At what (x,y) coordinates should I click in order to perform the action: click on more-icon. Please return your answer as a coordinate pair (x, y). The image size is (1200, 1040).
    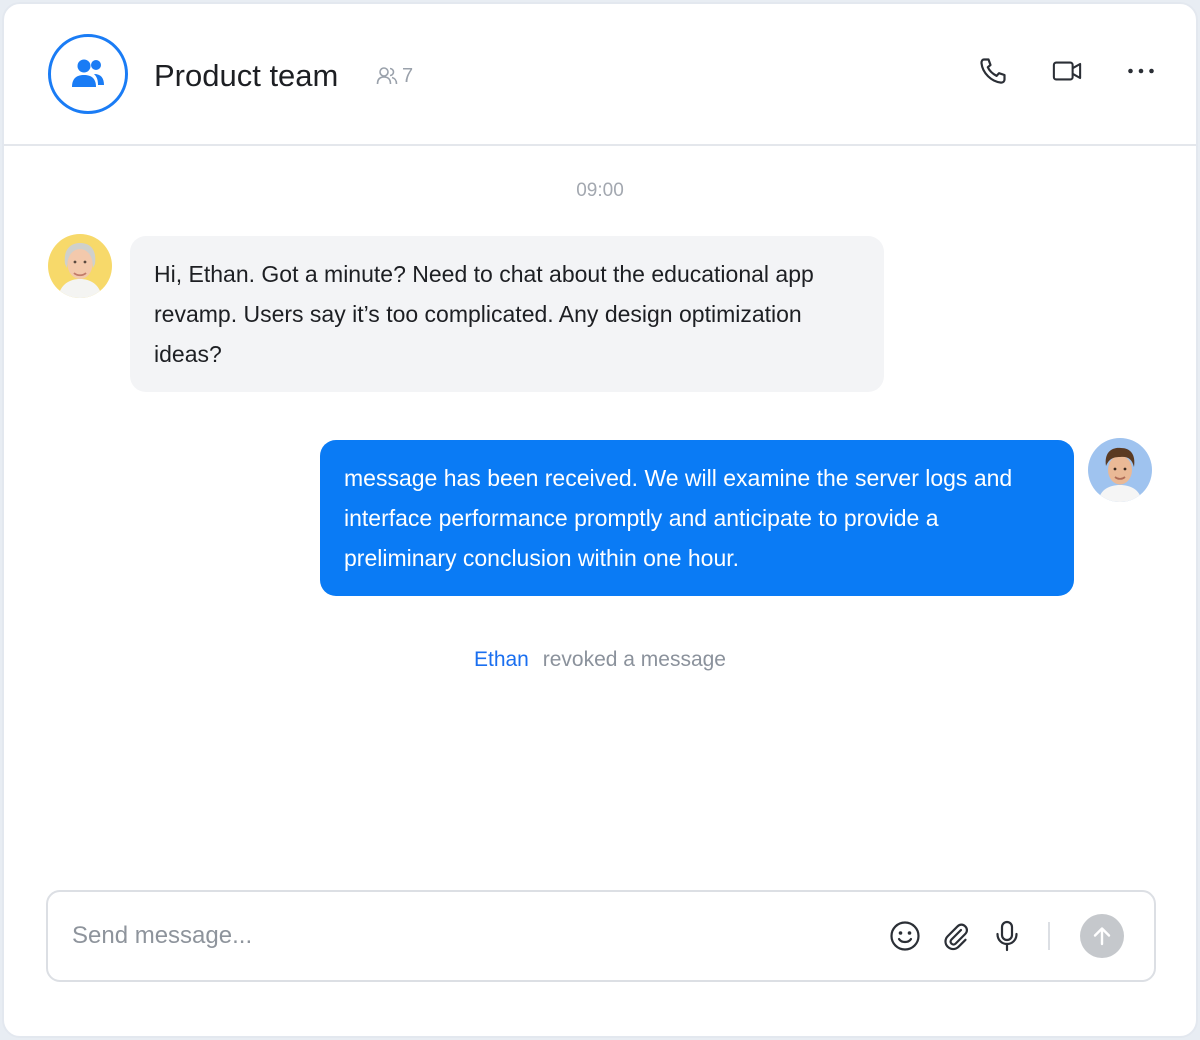
    Looking at the image, I should click on (1141, 71).